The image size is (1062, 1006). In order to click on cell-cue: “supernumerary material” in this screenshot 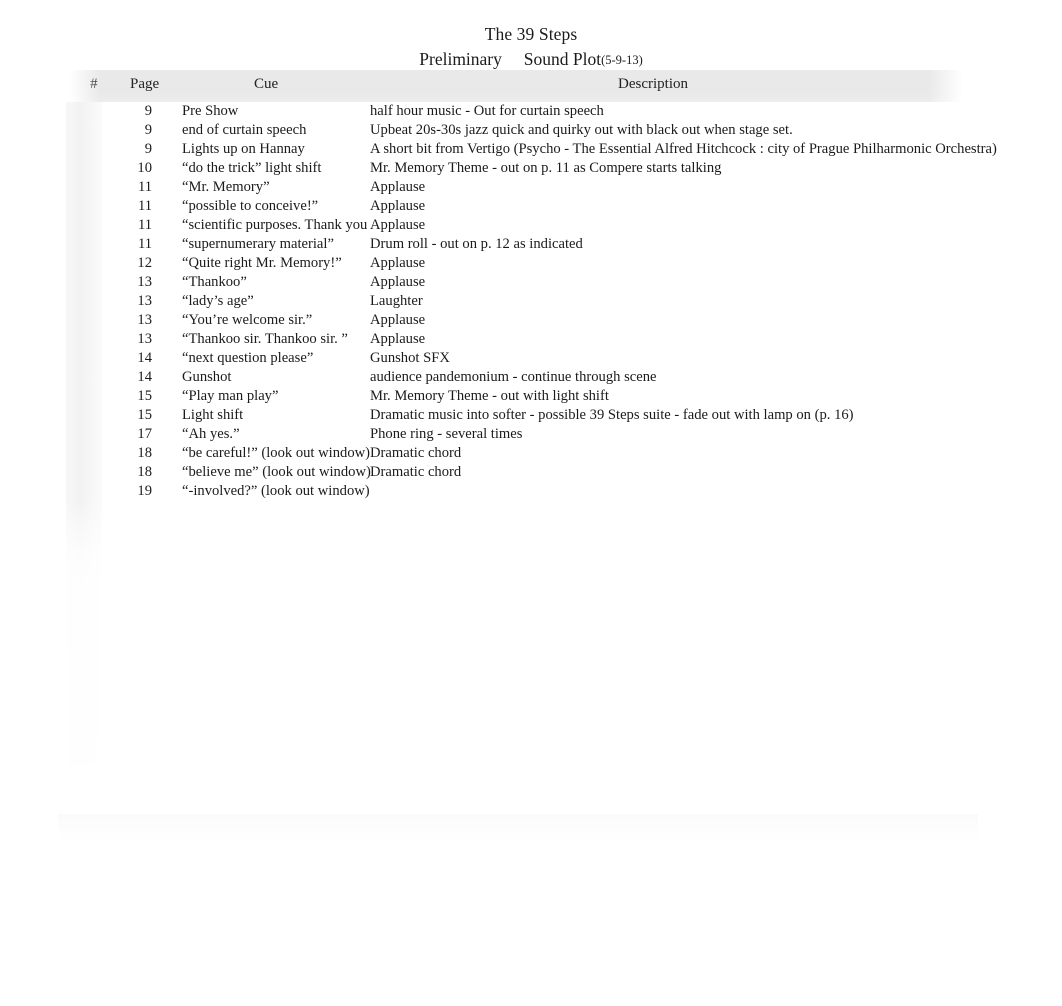, I will do `click(258, 244)`.